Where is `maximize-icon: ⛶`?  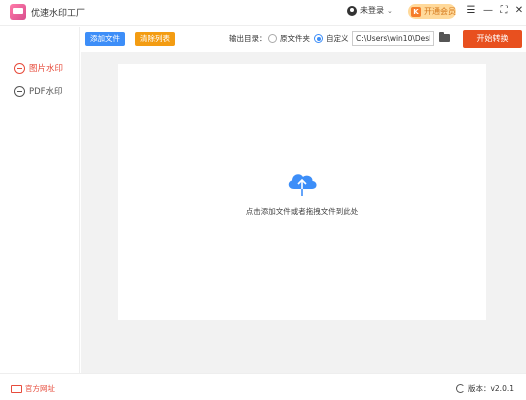
maximize-icon: ⛶ is located at coordinates (504, 11).